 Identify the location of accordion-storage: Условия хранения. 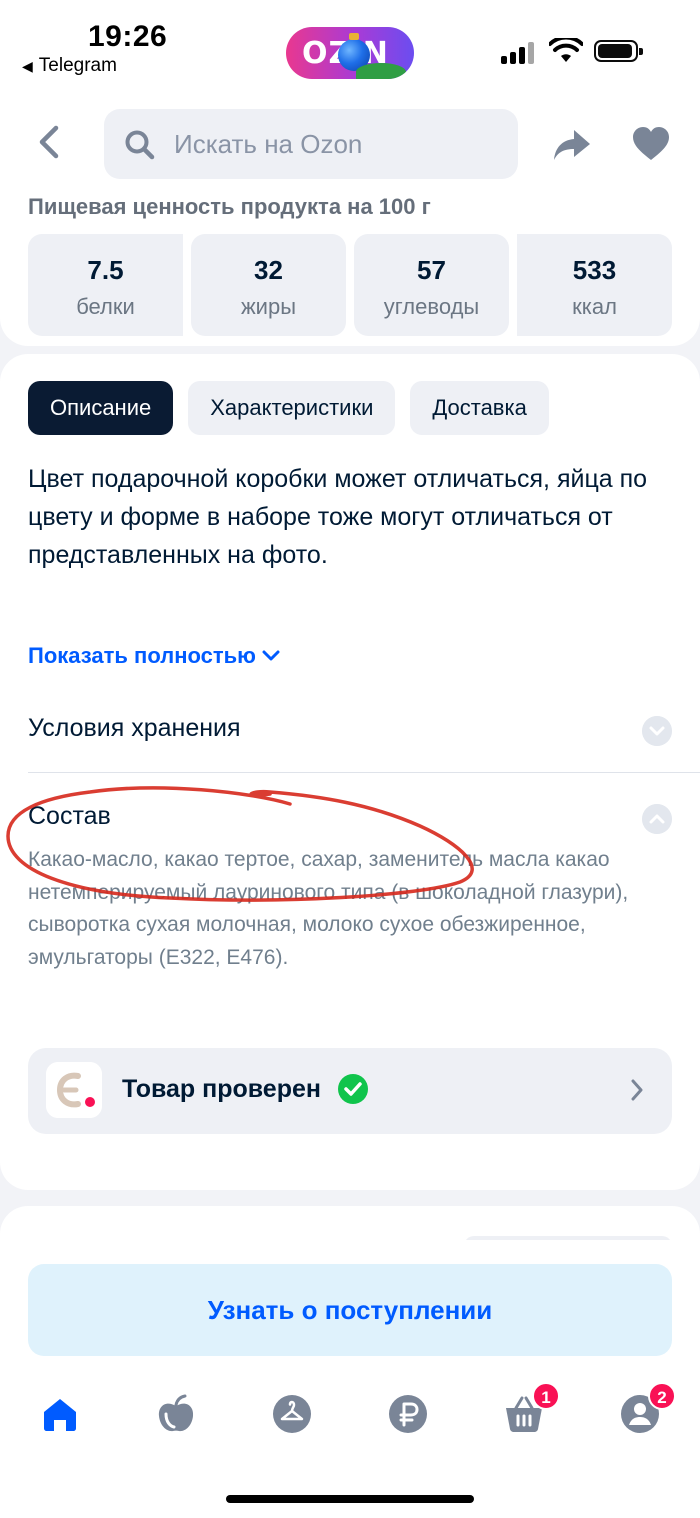
(364, 734).